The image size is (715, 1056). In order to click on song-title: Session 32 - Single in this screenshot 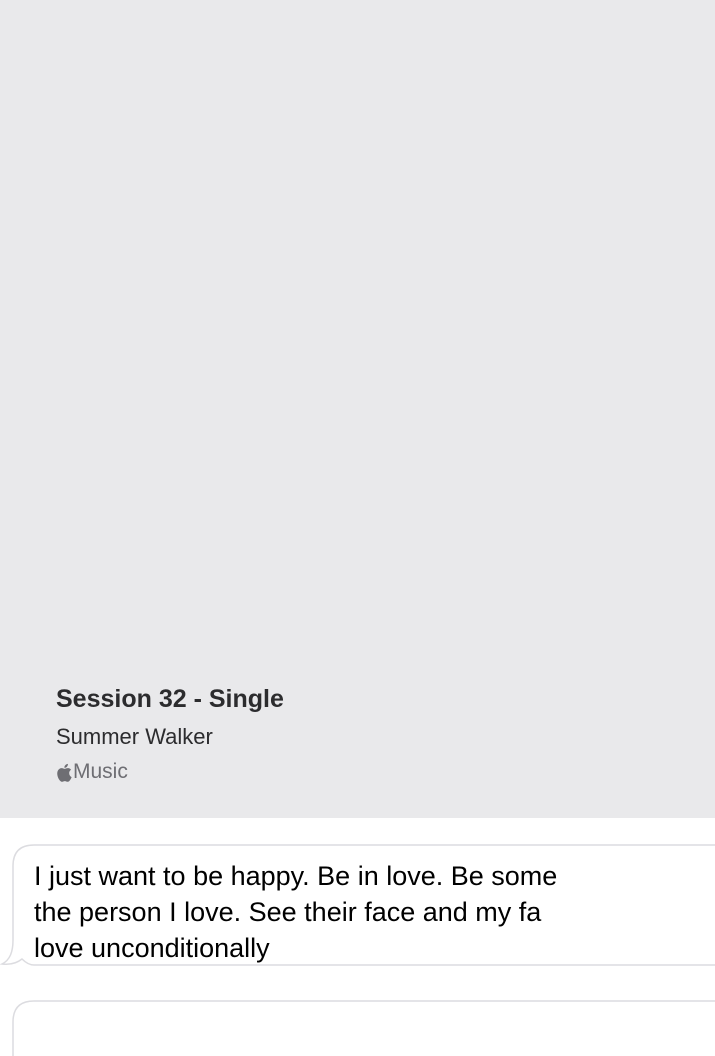, I will do `click(170, 699)`.